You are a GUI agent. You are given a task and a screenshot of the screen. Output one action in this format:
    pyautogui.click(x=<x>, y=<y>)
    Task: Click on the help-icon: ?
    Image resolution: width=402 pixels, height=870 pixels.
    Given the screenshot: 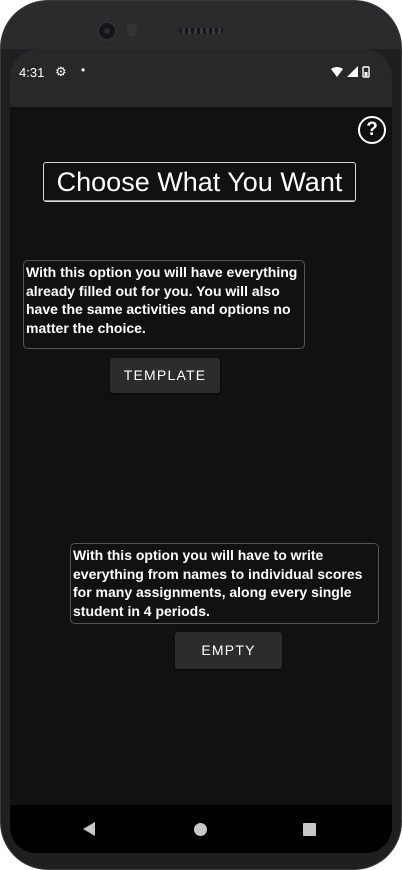 What is the action you would take?
    pyautogui.click(x=372, y=129)
    